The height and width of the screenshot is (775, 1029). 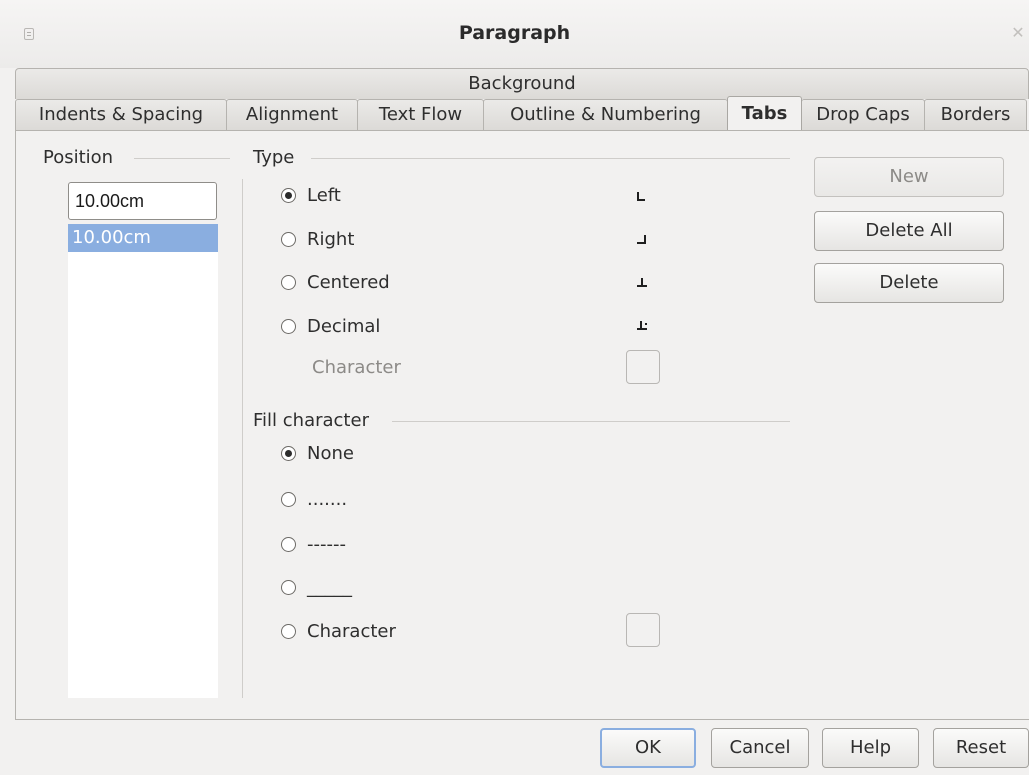 I want to click on tab-outline-numbering: Outline & Numbering, so click(x=605, y=114).